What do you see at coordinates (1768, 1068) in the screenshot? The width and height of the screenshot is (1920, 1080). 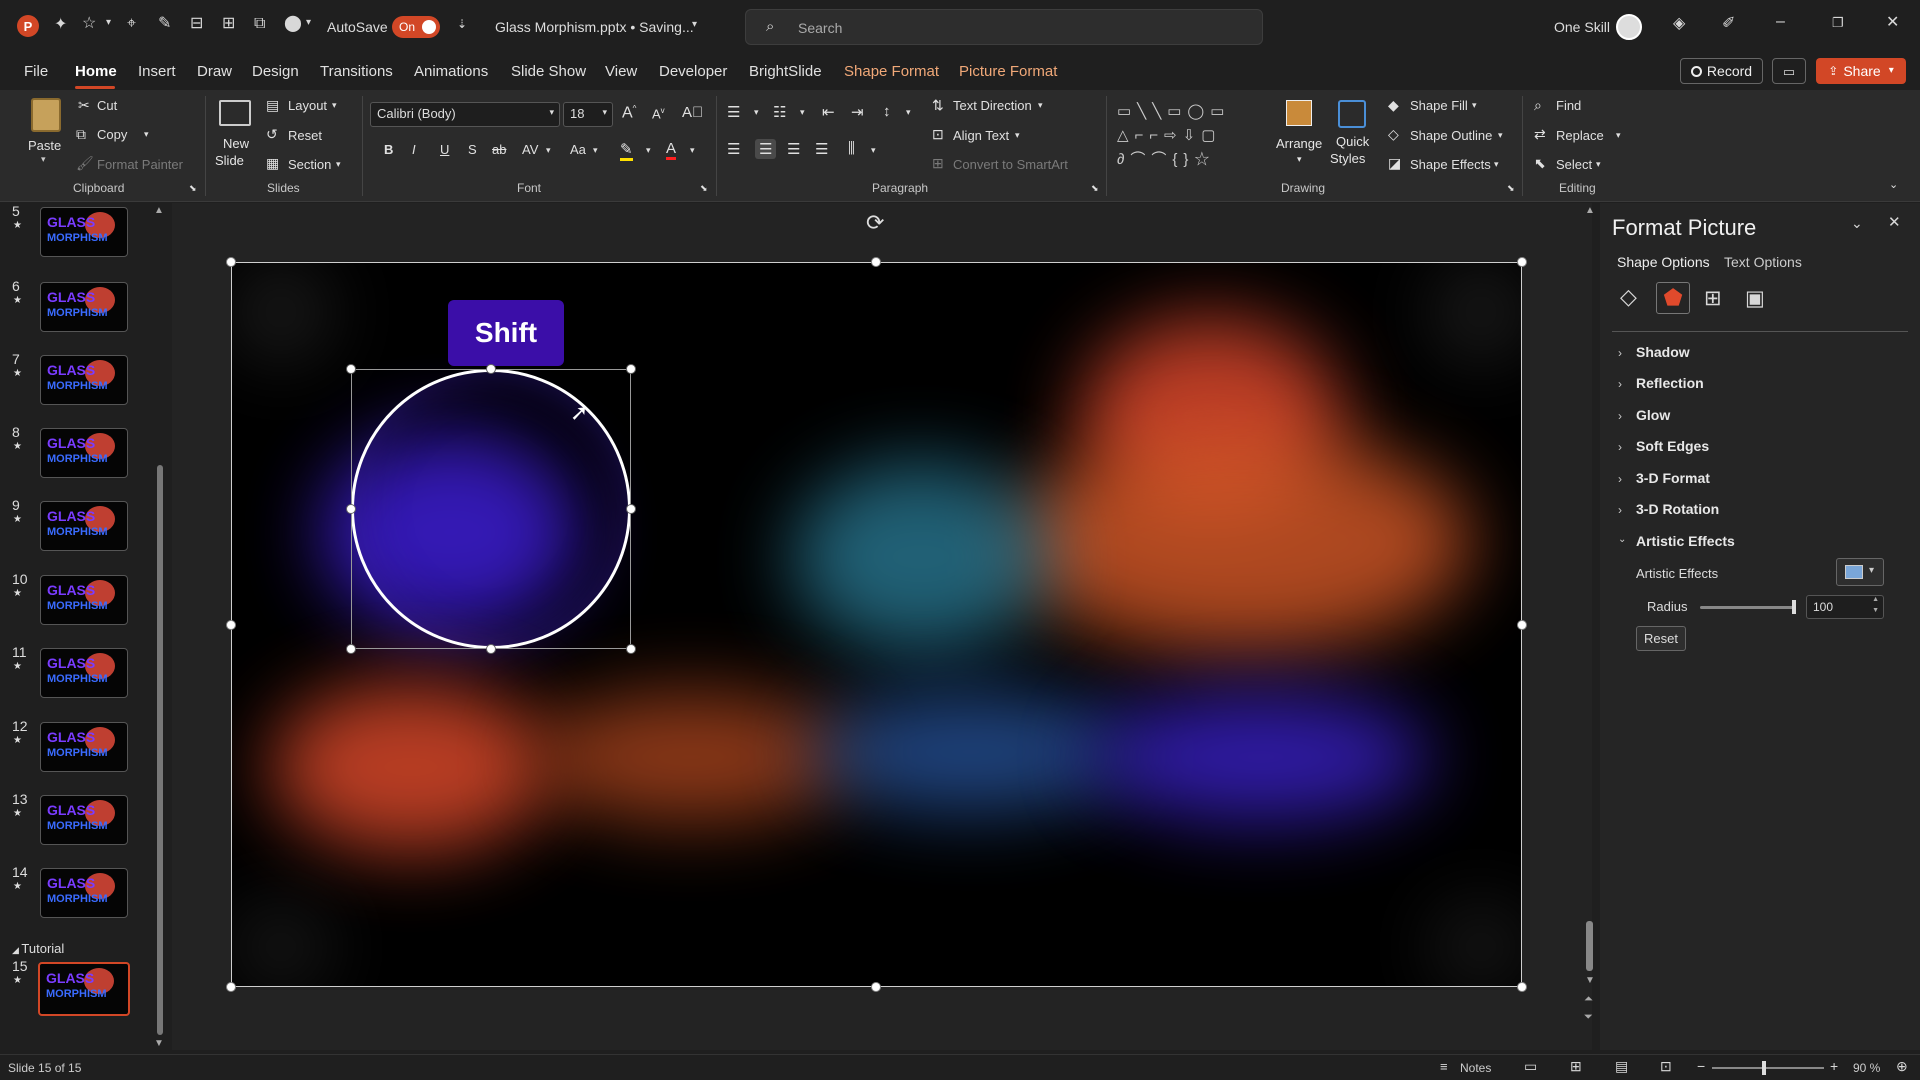 I see `zoom-slider` at bounding box center [1768, 1068].